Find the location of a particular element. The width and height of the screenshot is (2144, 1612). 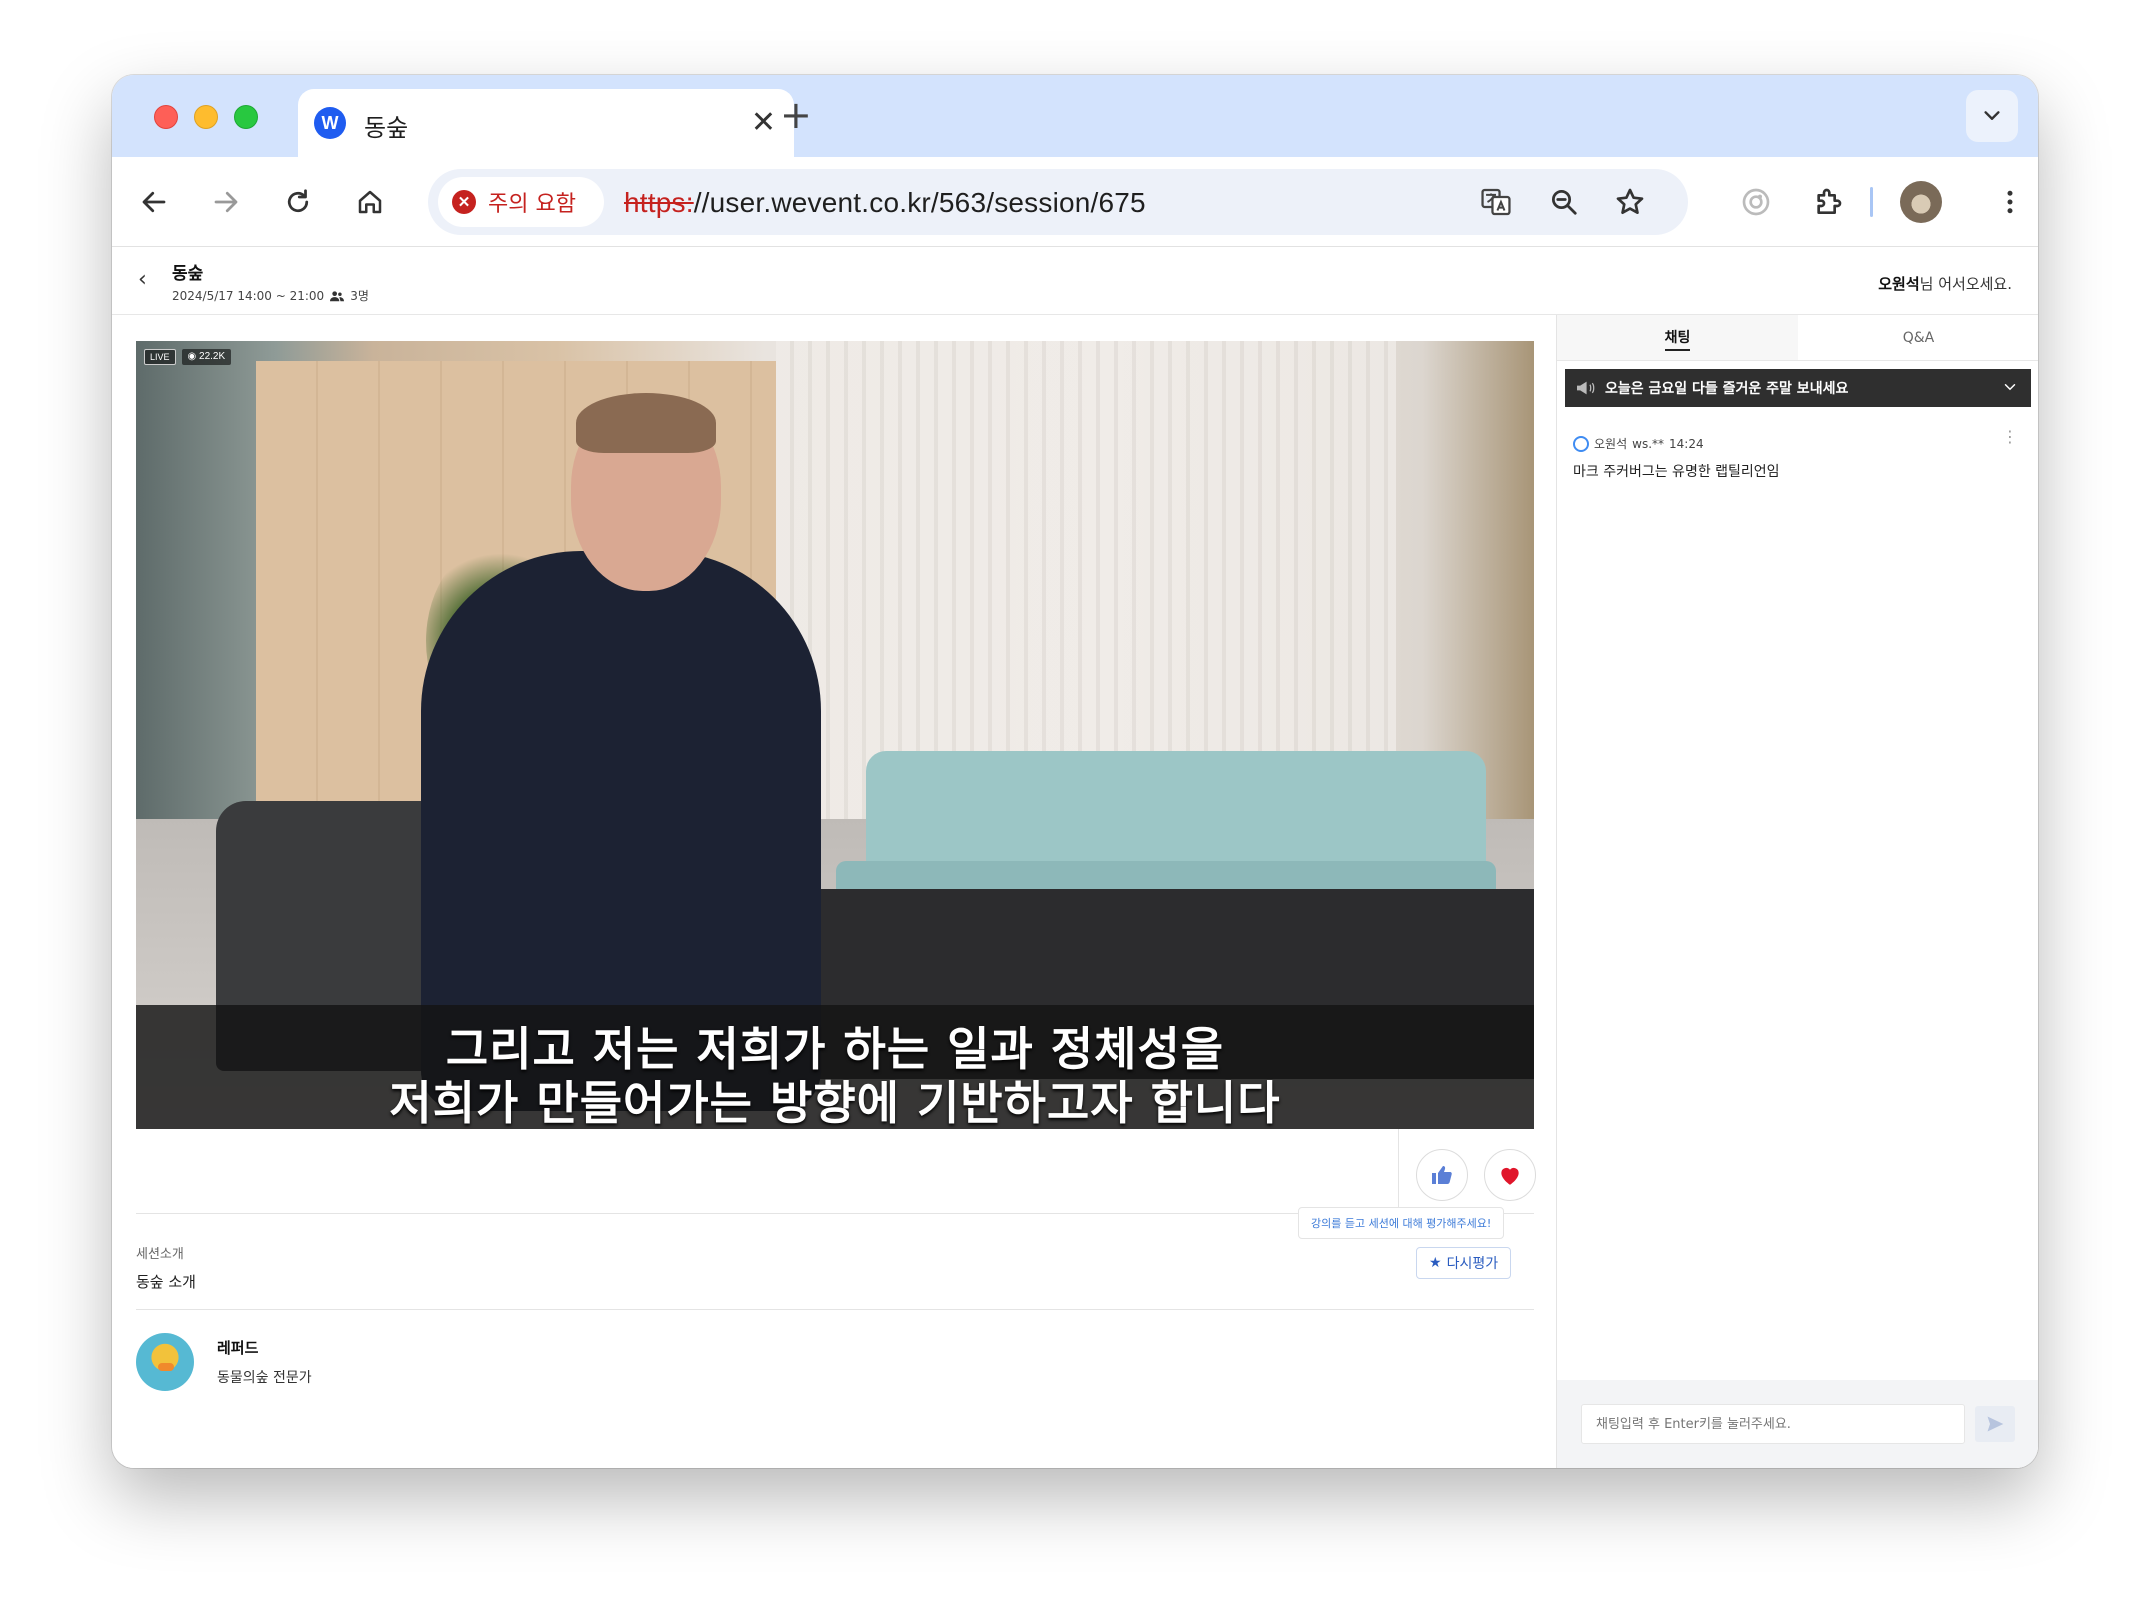

tab-chat: 채팅 is located at coordinates (1677, 338).